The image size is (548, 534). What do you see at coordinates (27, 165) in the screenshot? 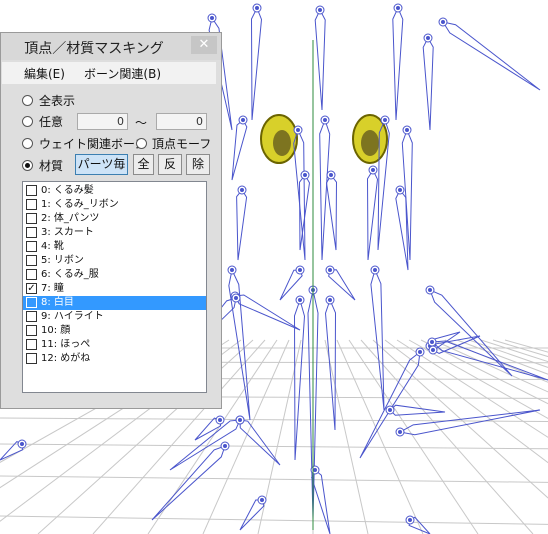
I see `material-radio` at bounding box center [27, 165].